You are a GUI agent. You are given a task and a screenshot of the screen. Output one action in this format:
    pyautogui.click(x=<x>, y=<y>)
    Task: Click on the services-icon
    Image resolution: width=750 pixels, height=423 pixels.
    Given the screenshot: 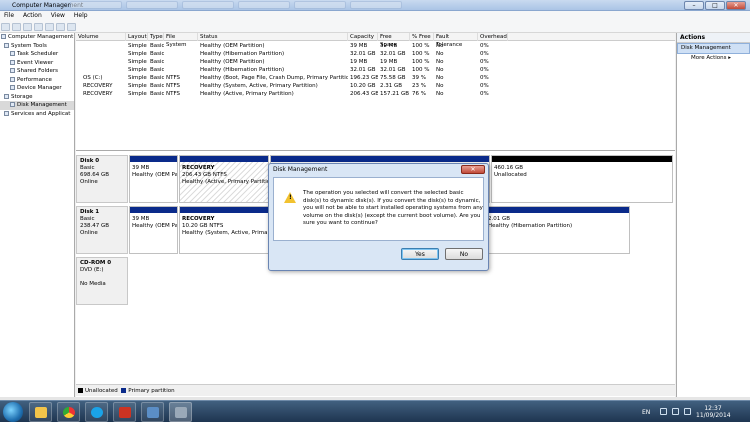 What is the action you would take?
    pyautogui.click(x=6, y=113)
    